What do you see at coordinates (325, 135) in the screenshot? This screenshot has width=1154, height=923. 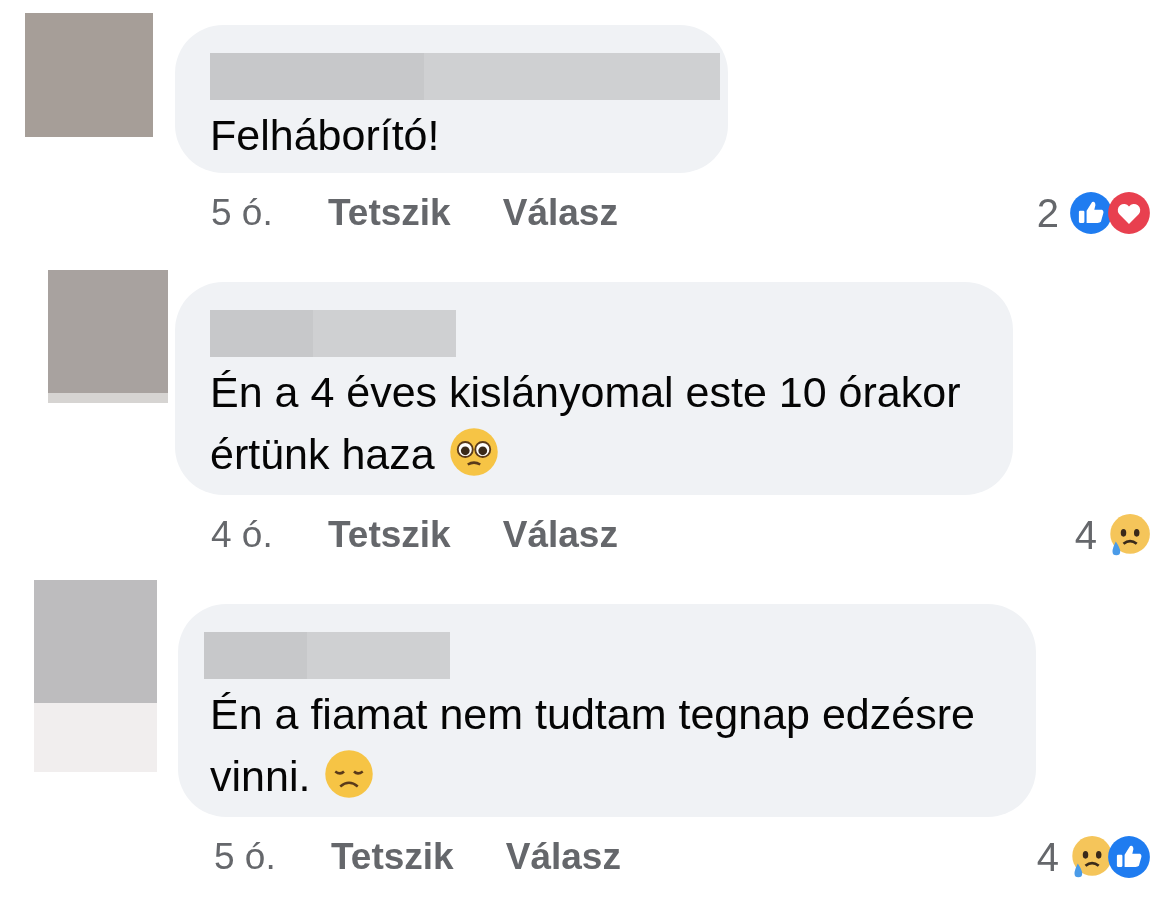 I see `comment-text: Felháborító!` at bounding box center [325, 135].